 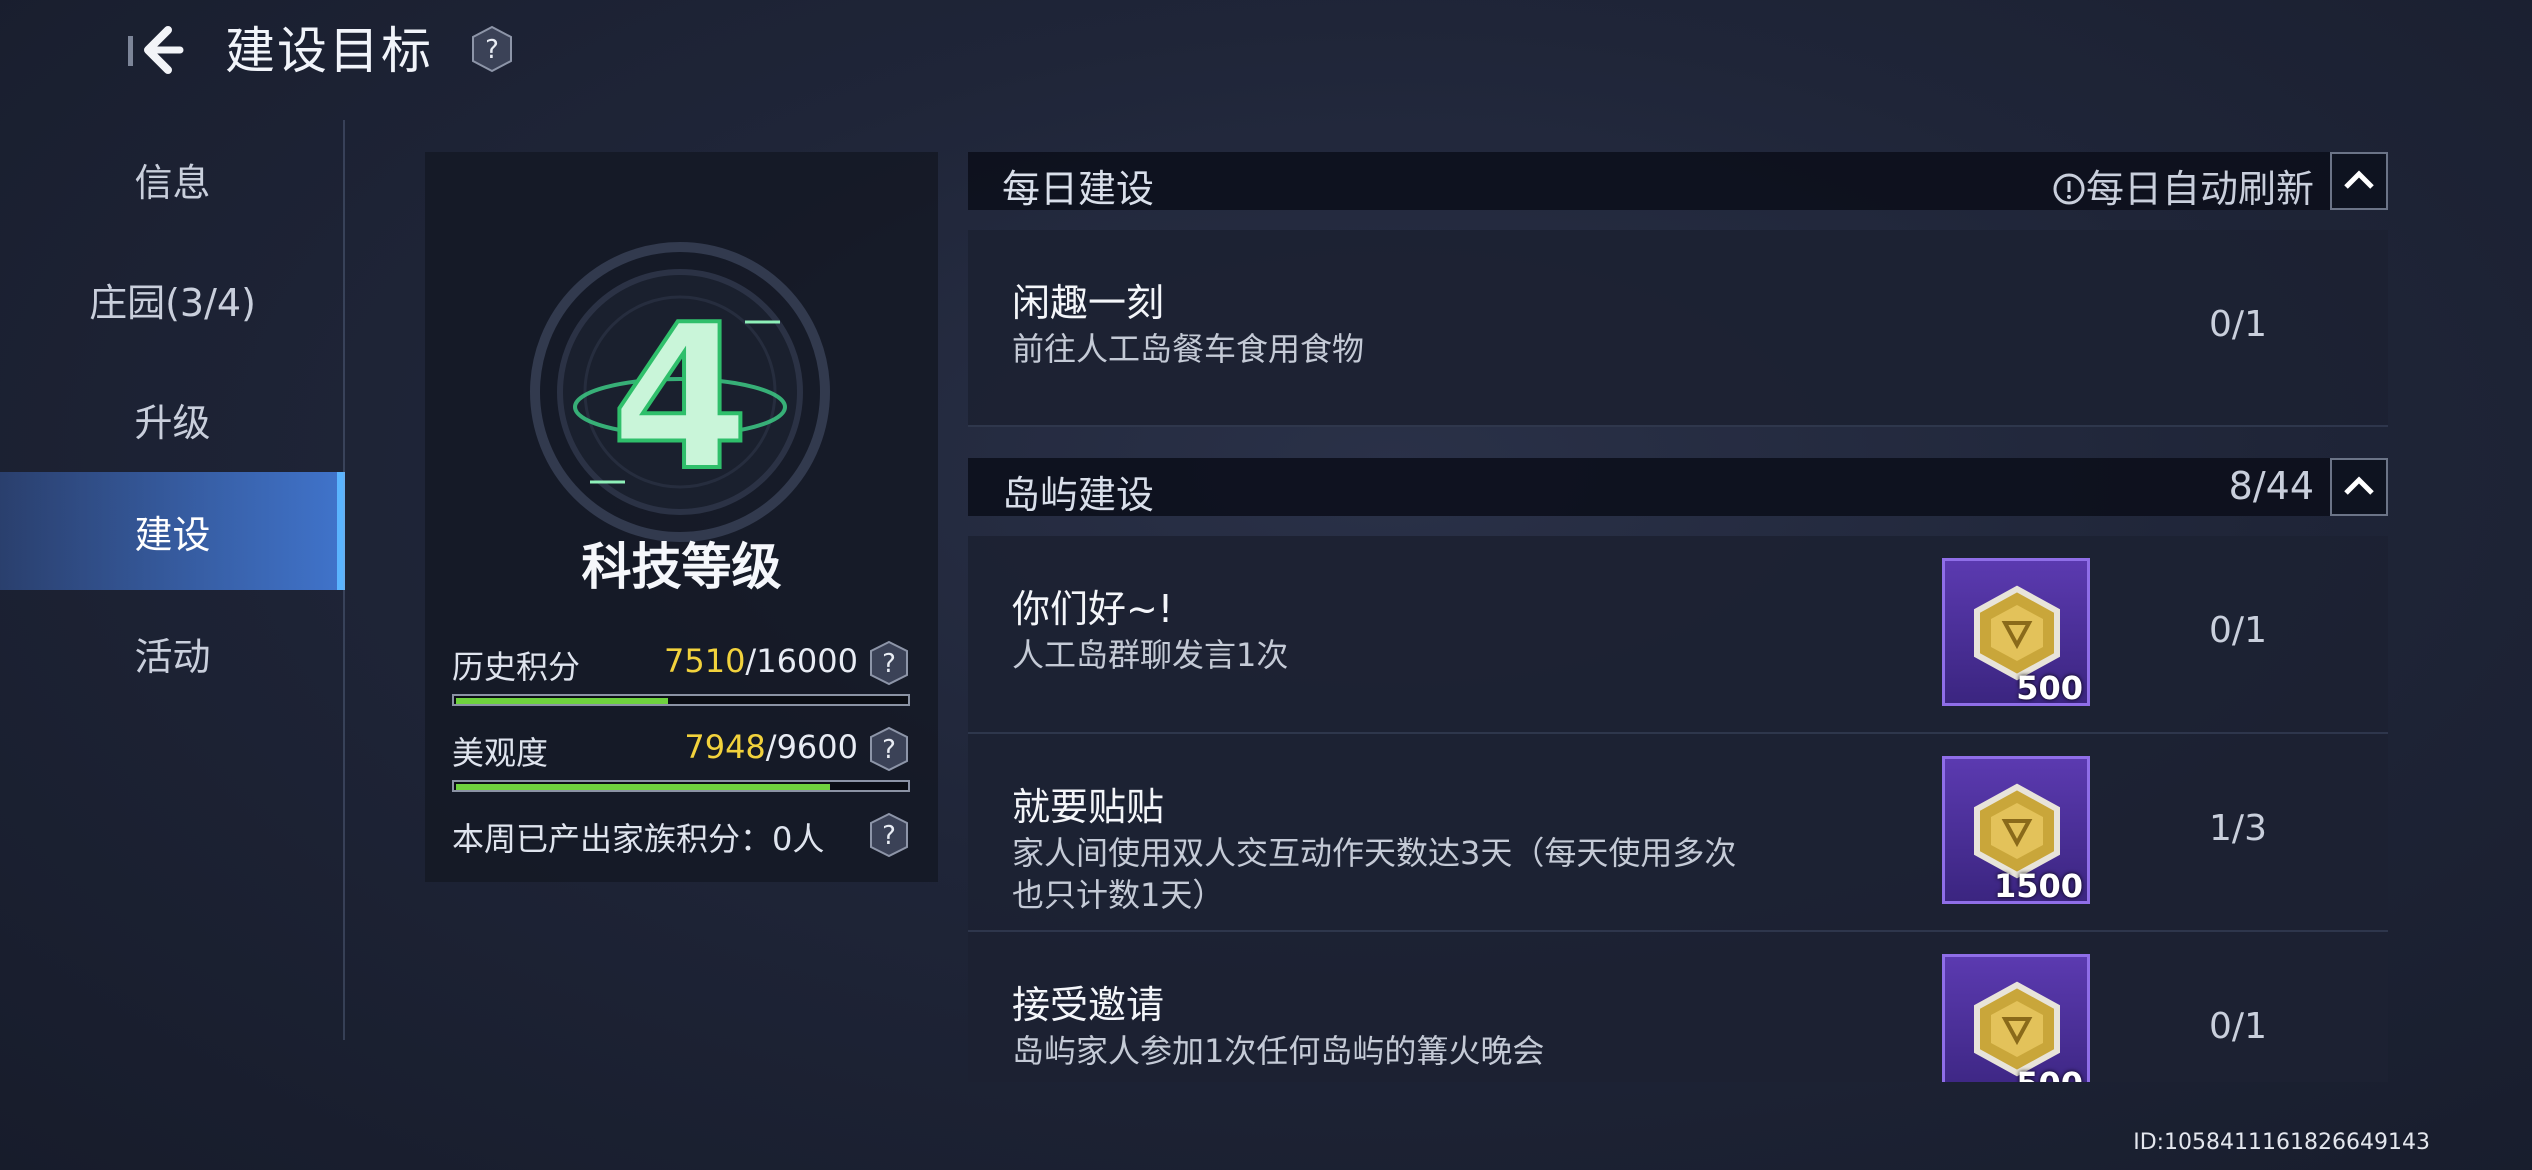 What do you see at coordinates (1088, 303) in the screenshot?
I see `task-title: 闲趣一刻` at bounding box center [1088, 303].